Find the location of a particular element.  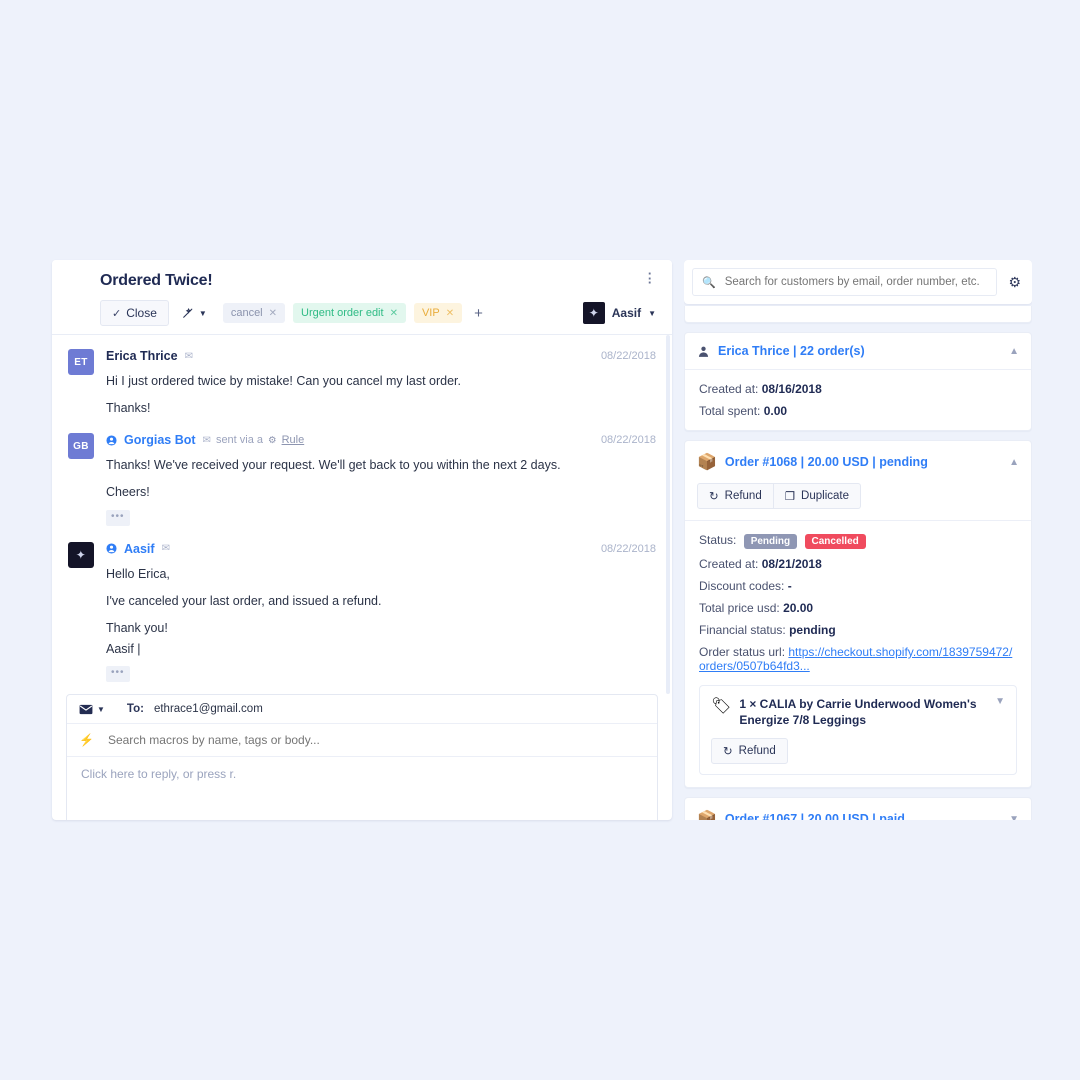

field-value: 0.00 is located at coordinates (775, 411).